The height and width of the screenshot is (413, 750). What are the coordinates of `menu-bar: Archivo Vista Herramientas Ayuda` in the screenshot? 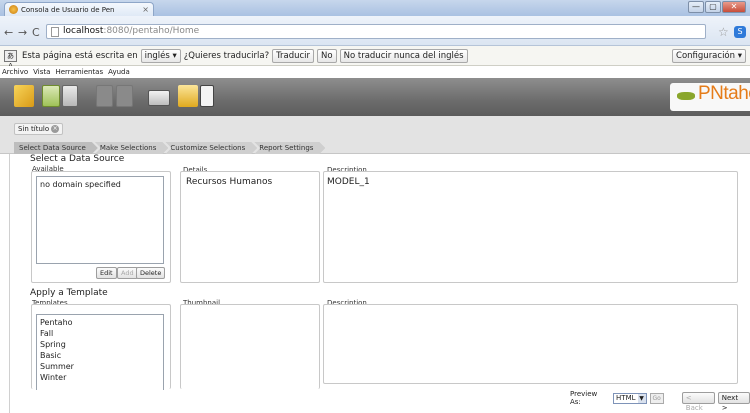 It's located at (375, 72).